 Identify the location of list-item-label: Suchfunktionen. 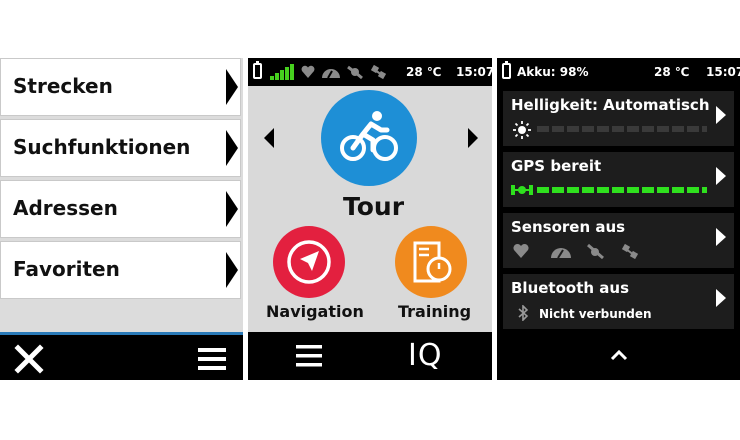
(102, 147).